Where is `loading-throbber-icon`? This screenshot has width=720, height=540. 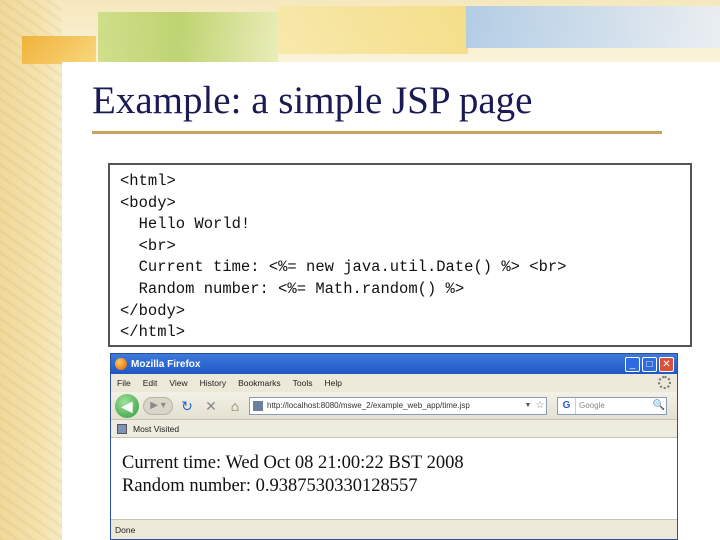
loading-throbber-icon is located at coordinates (664, 382).